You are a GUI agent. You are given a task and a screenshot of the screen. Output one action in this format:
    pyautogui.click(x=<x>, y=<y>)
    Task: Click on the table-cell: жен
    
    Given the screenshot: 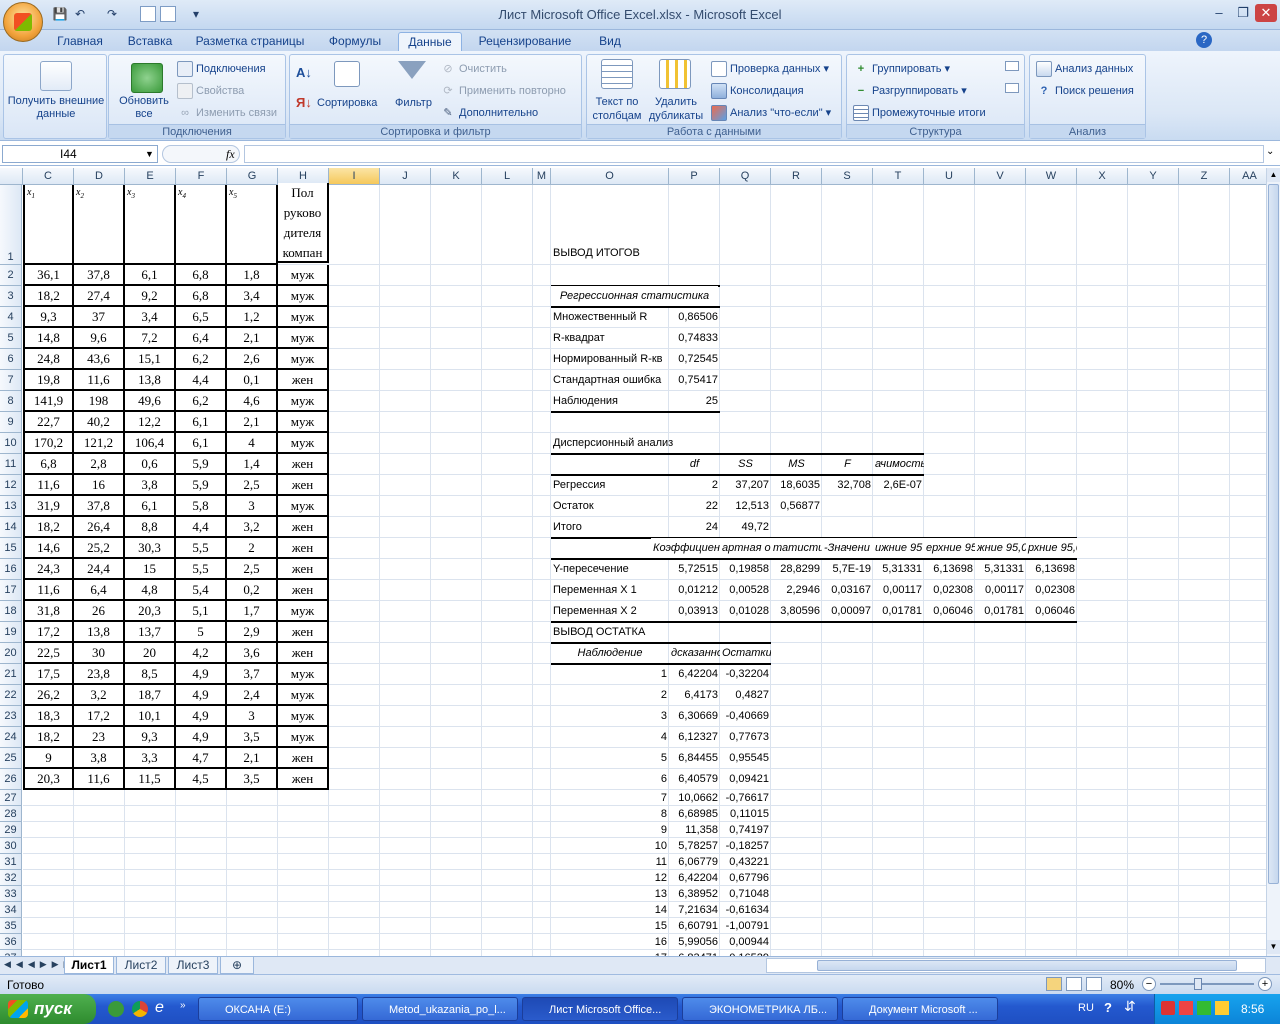 What is the action you would take?
    pyautogui.click(x=303, y=464)
    